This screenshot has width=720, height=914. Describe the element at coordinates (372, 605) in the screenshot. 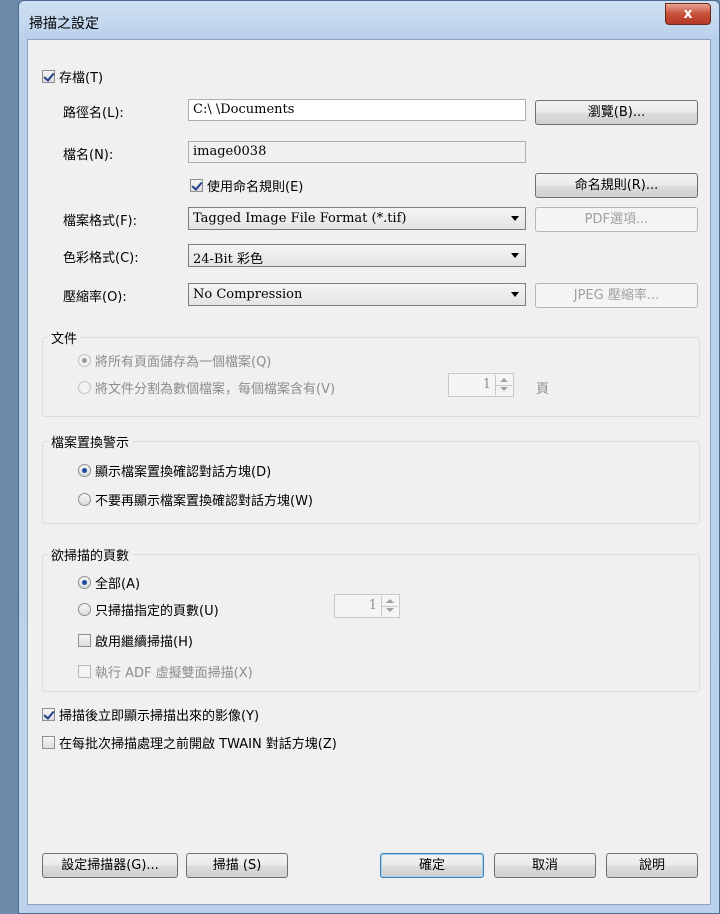

I see `page-count-value: 1` at that location.